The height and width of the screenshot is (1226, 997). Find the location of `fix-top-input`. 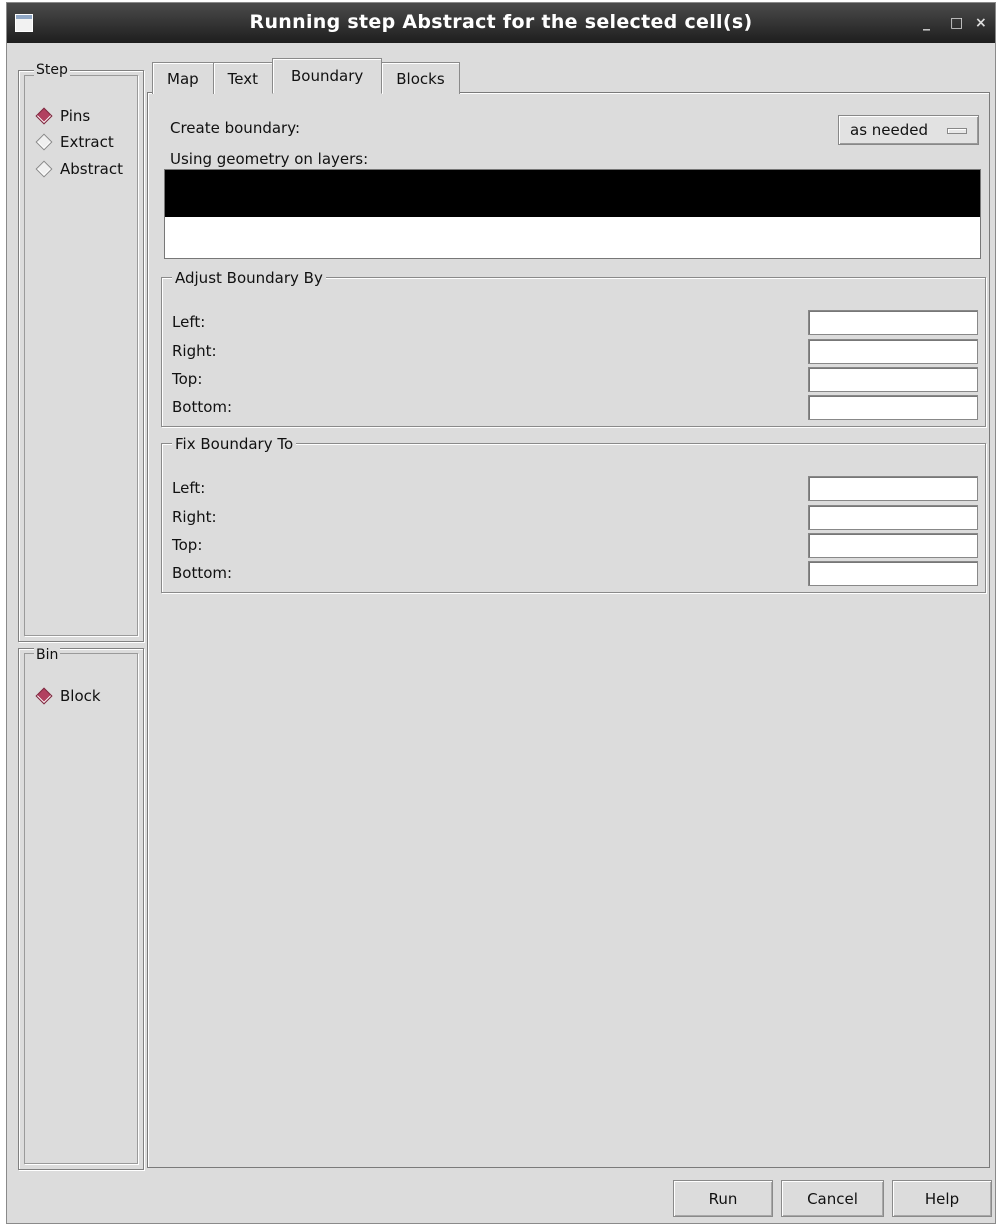

fix-top-input is located at coordinates (893, 545).